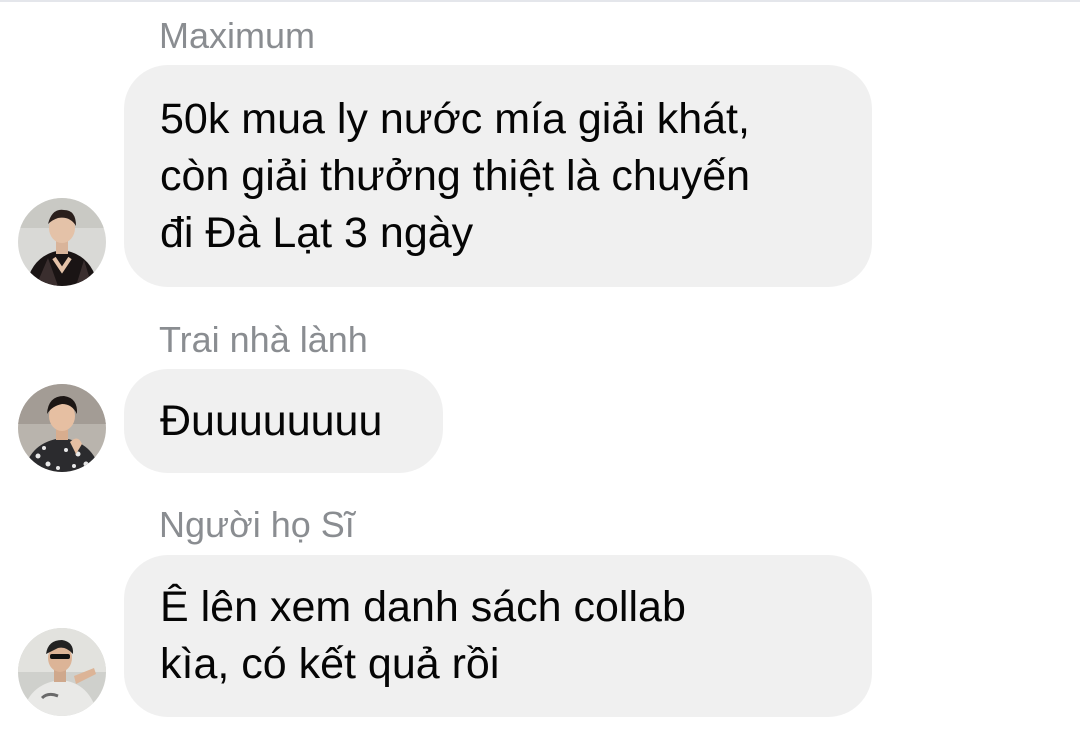 This screenshot has width=1080, height=744. I want to click on sender-name: Maximum, so click(237, 35).